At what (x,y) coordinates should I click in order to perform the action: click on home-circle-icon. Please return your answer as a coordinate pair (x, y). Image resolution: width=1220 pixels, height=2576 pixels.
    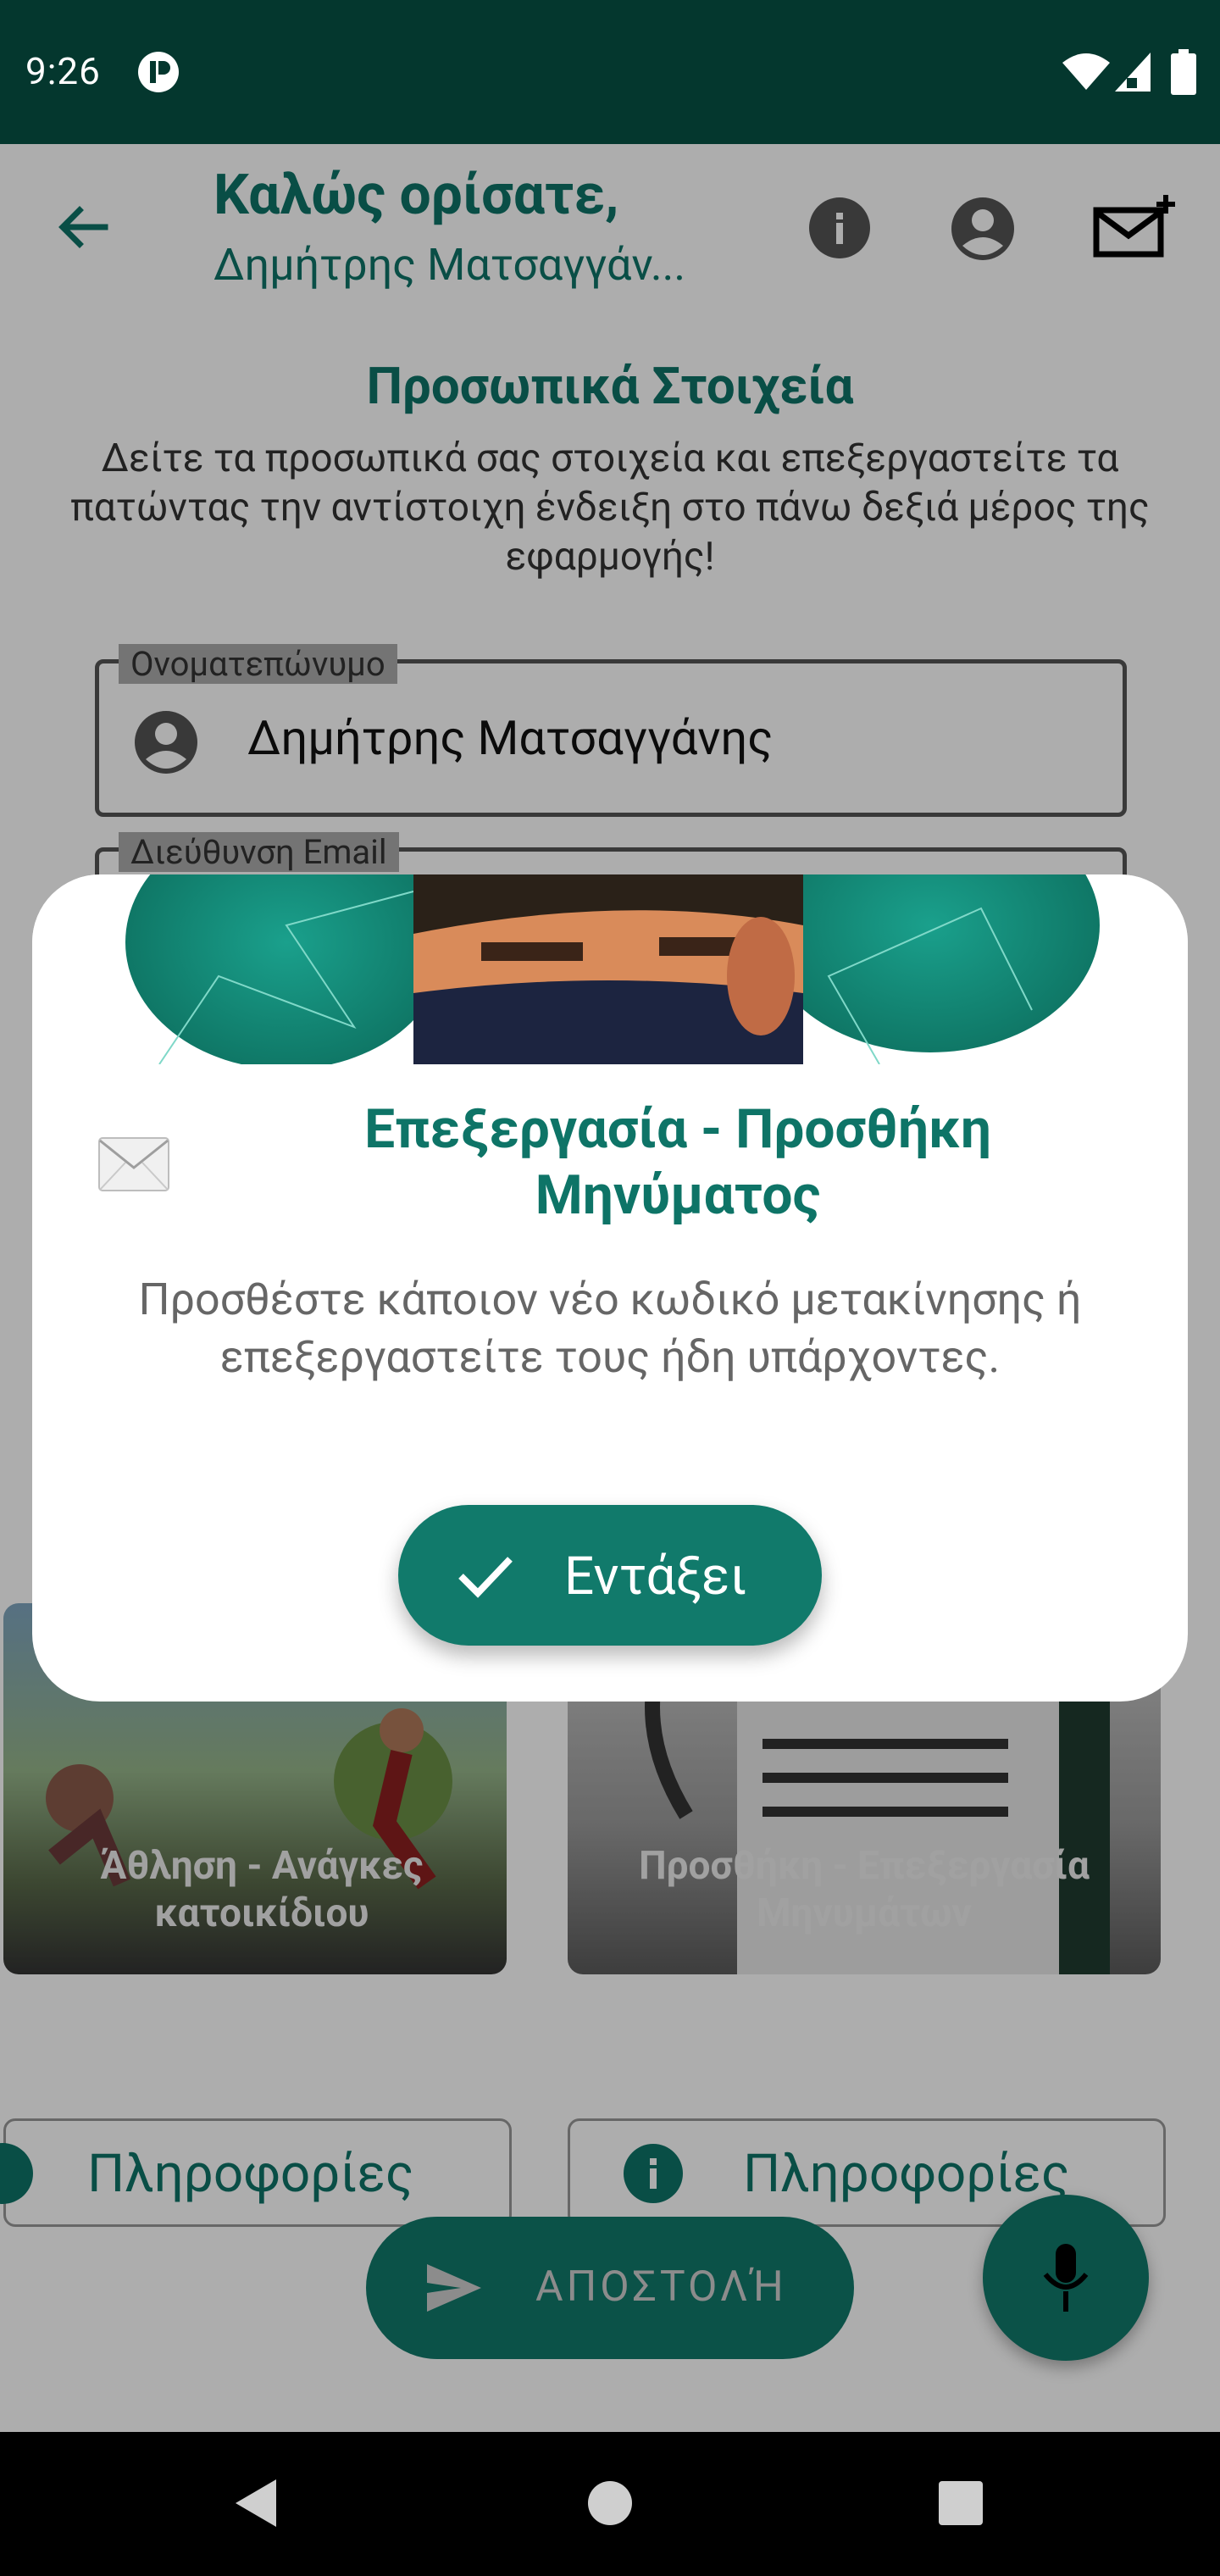
    Looking at the image, I should click on (610, 2503).